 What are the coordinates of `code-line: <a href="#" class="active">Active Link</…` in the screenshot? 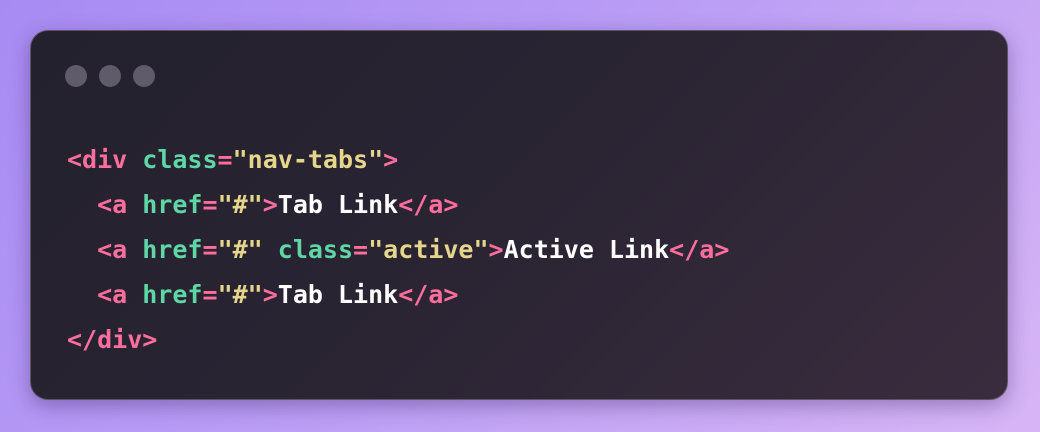 It's located at (398, 249).